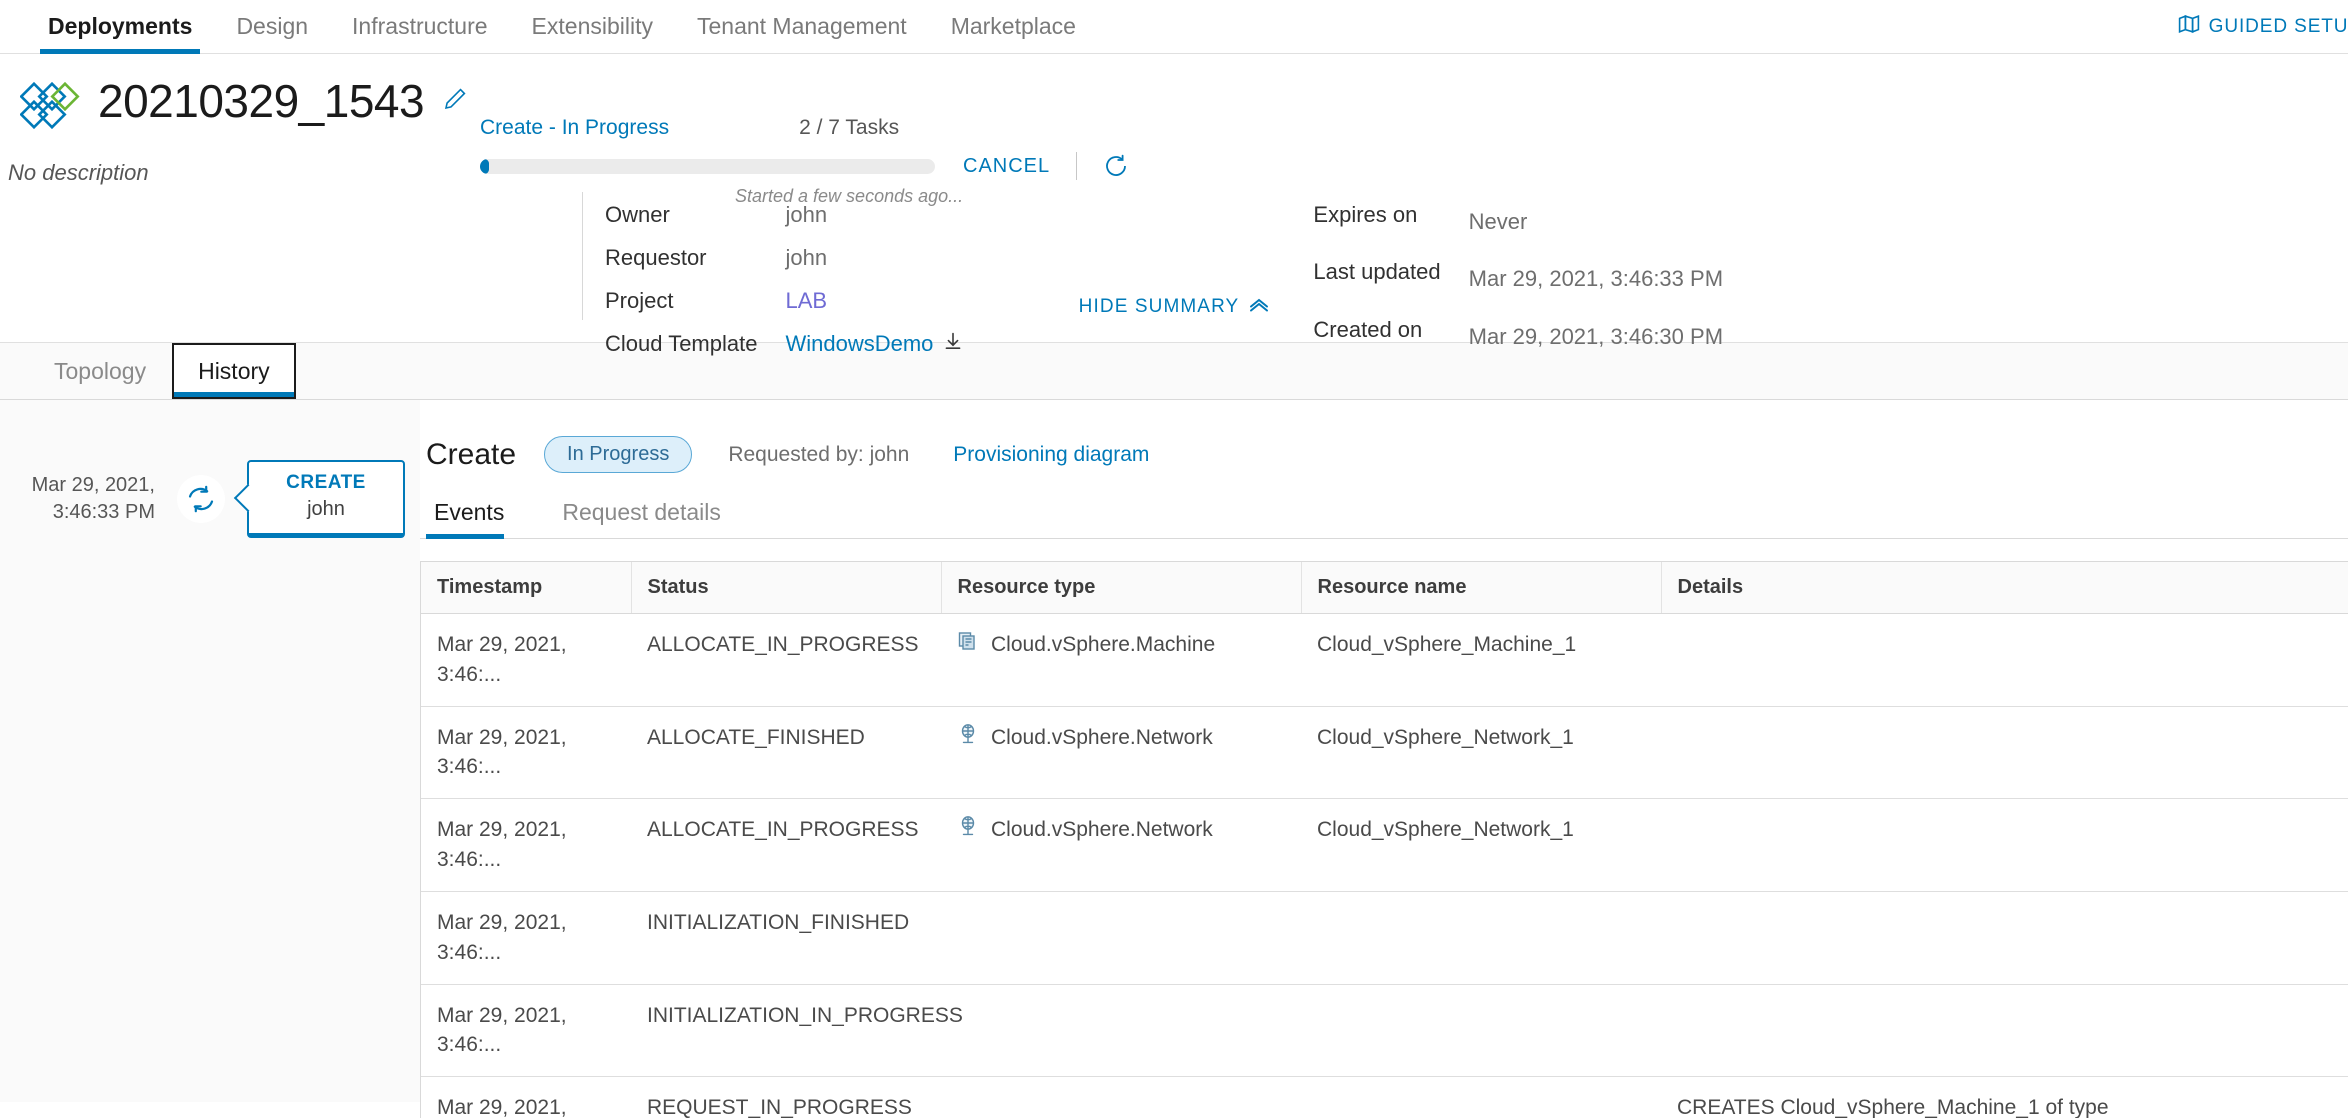 The width and height of the screenshot is (2348, 1118). I want to click on tab-request-details: Request details, so click(648, 513).